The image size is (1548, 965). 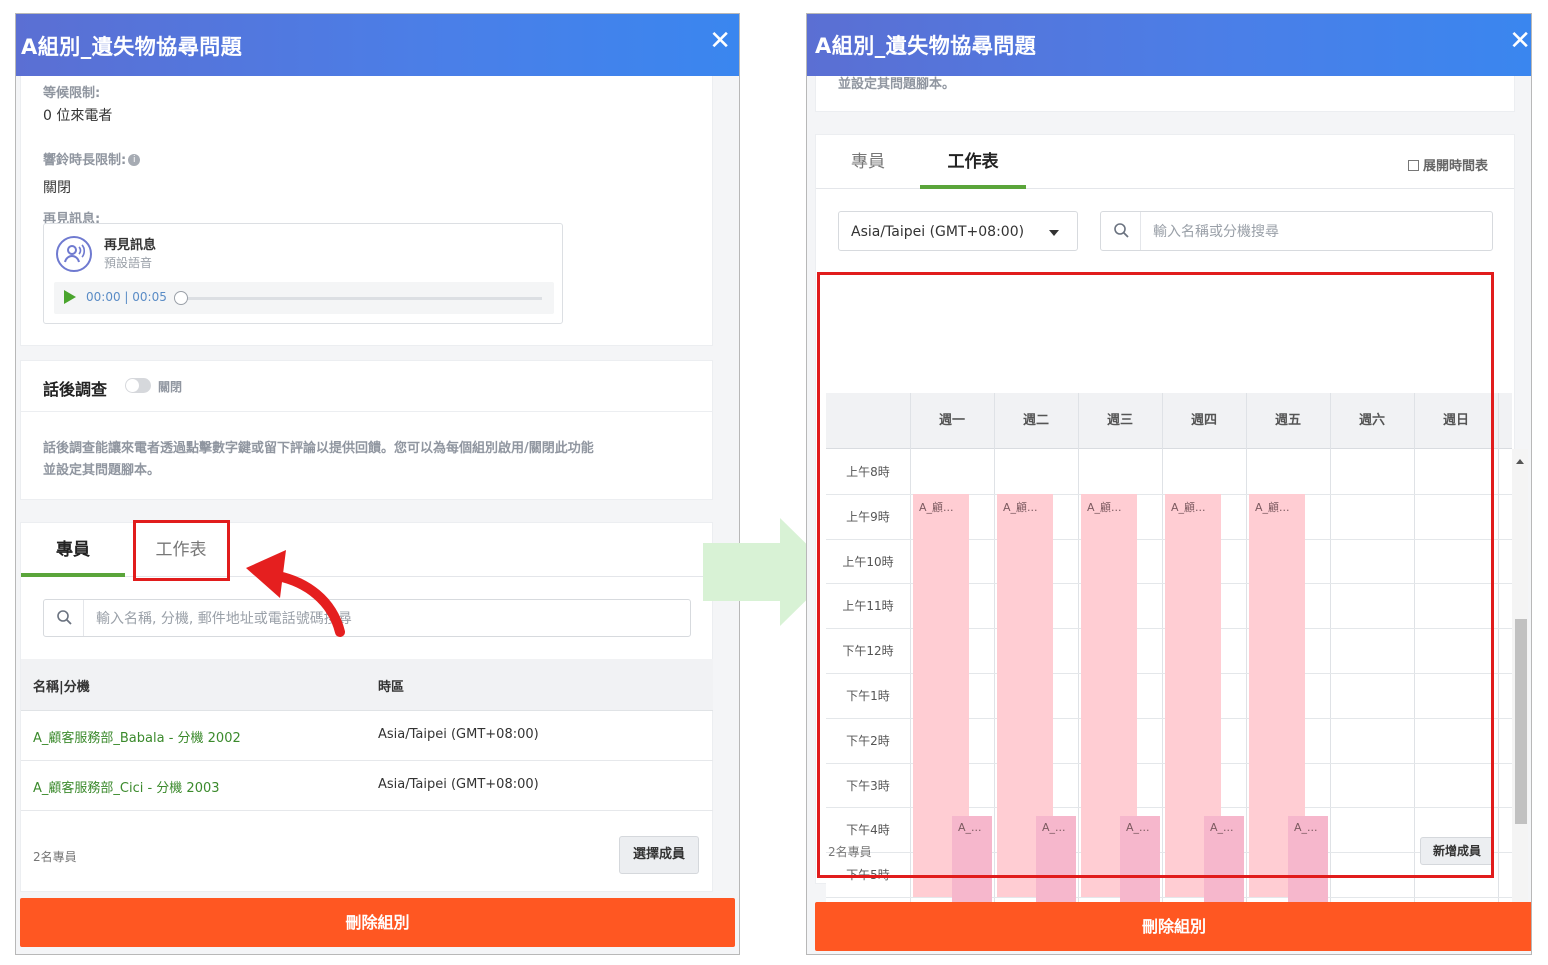 I want to click on audio-player: 00:00 | 00:05, so click(x=304, y=298).